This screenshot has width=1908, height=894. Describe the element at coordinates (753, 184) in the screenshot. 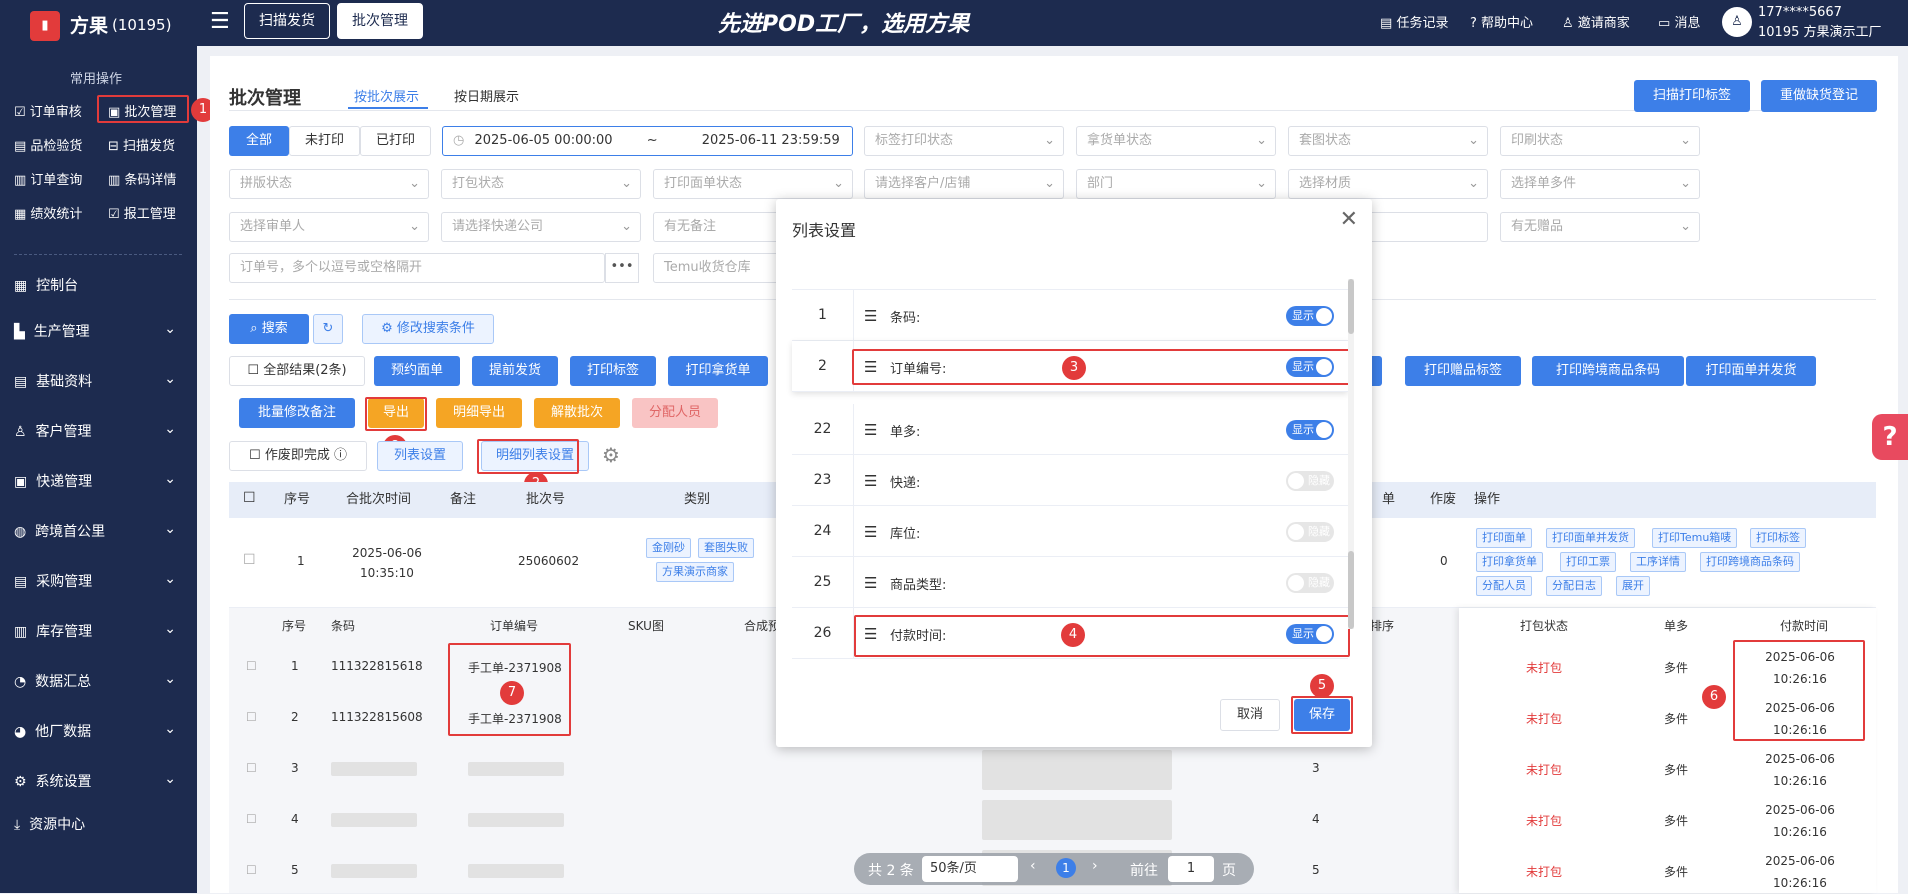

I see `waybill-print-status-select: 打印面单状态 ⌄` at that location.